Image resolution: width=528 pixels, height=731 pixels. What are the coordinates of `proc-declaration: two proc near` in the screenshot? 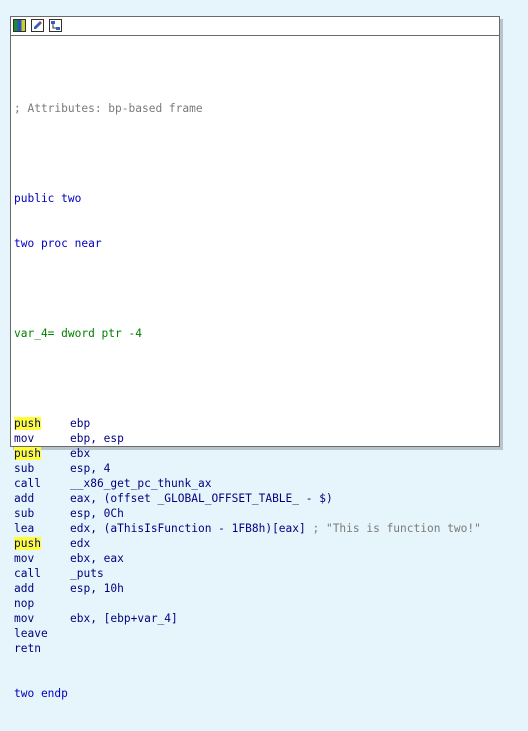 It's located at (247, 243).